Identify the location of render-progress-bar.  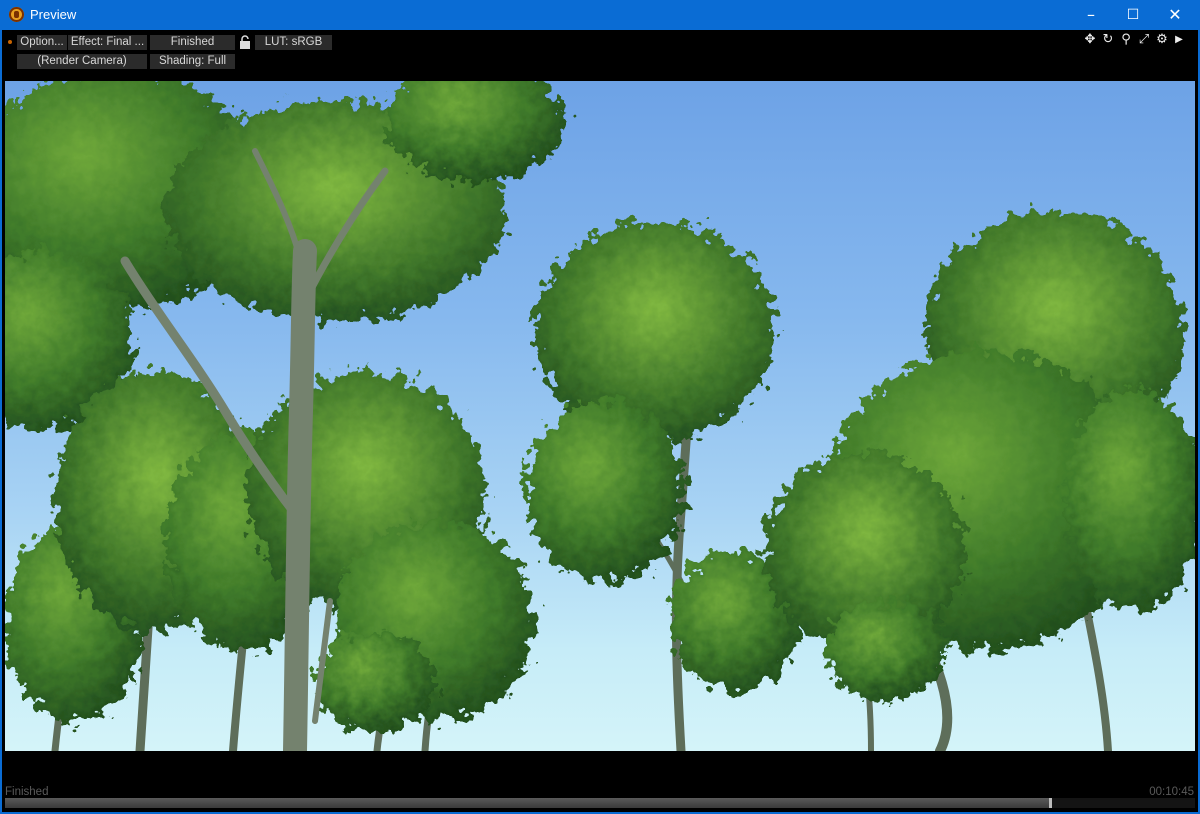
(600, 803).